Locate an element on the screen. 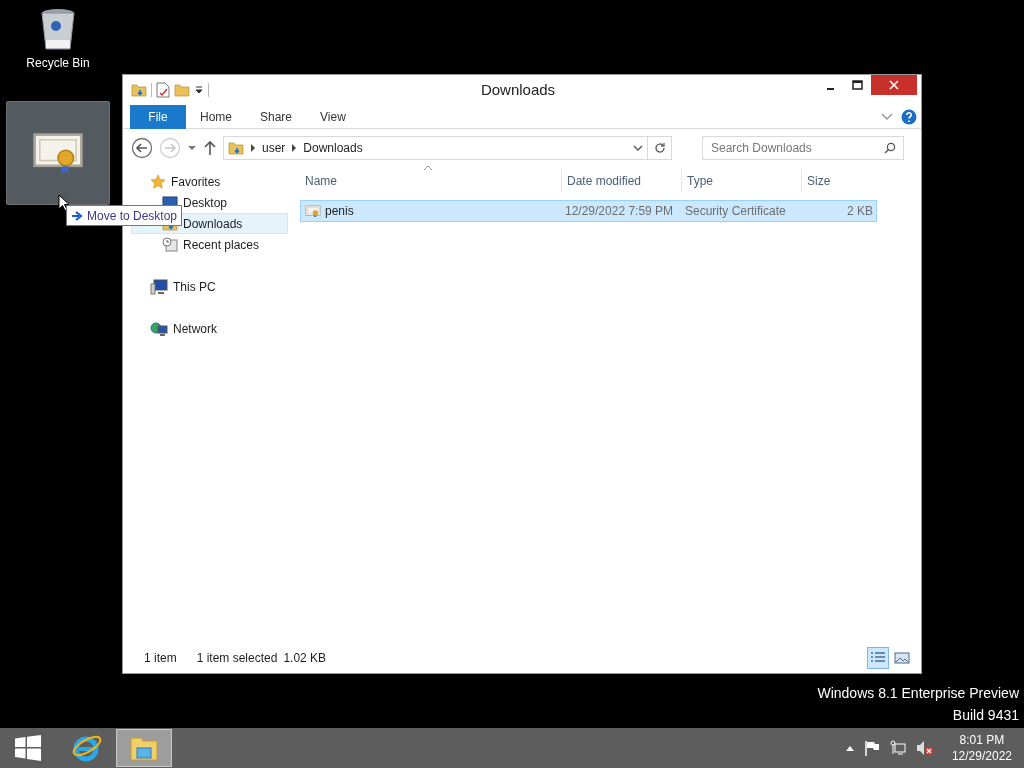 This screenshot has height=768, width=1024. network-status-icon is located at coordinates (897, 748).